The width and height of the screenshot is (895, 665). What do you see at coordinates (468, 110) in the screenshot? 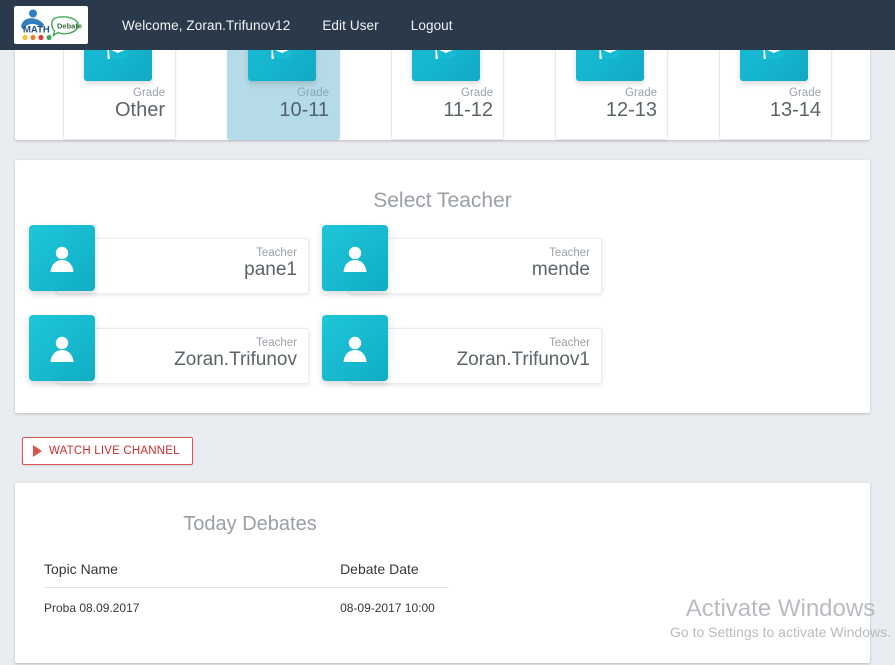
I see `grade-title: 11-12` at bounding box center [468, 110].